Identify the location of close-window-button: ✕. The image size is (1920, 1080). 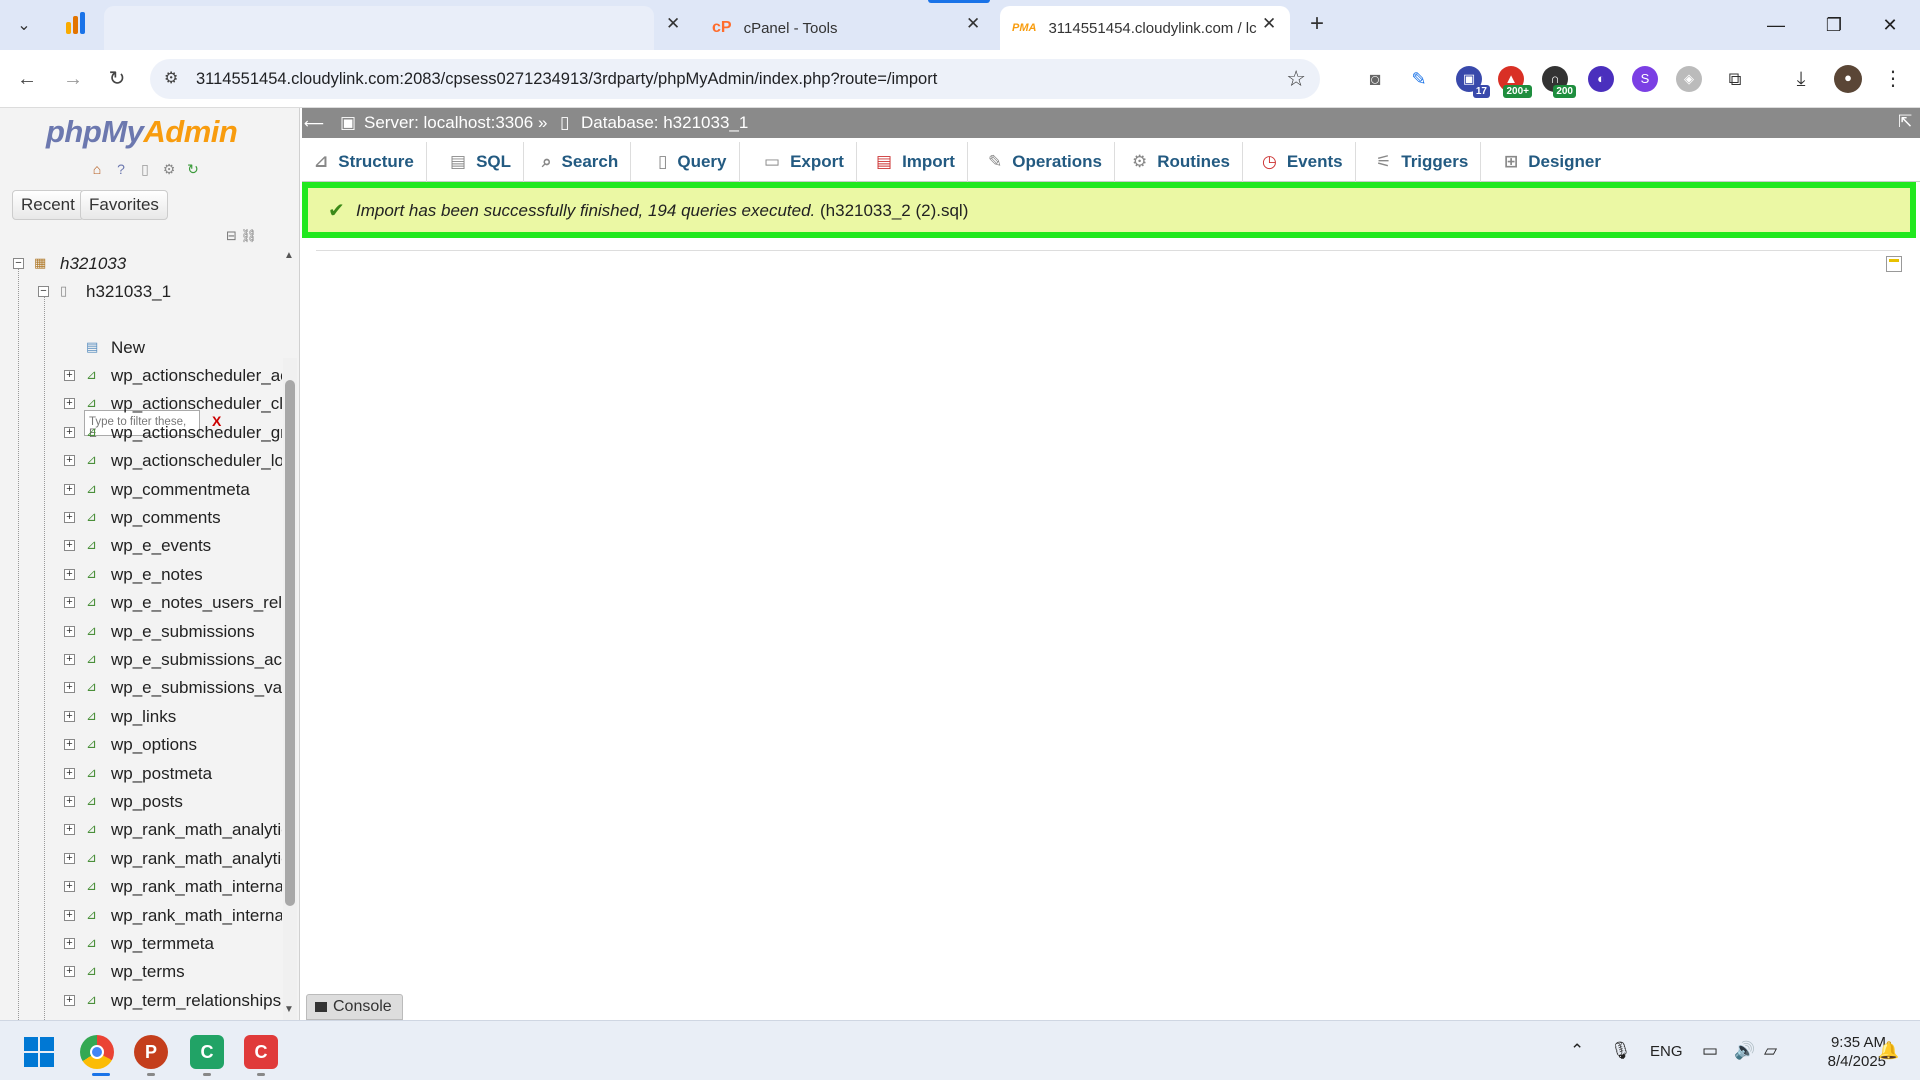
(1890, 25).